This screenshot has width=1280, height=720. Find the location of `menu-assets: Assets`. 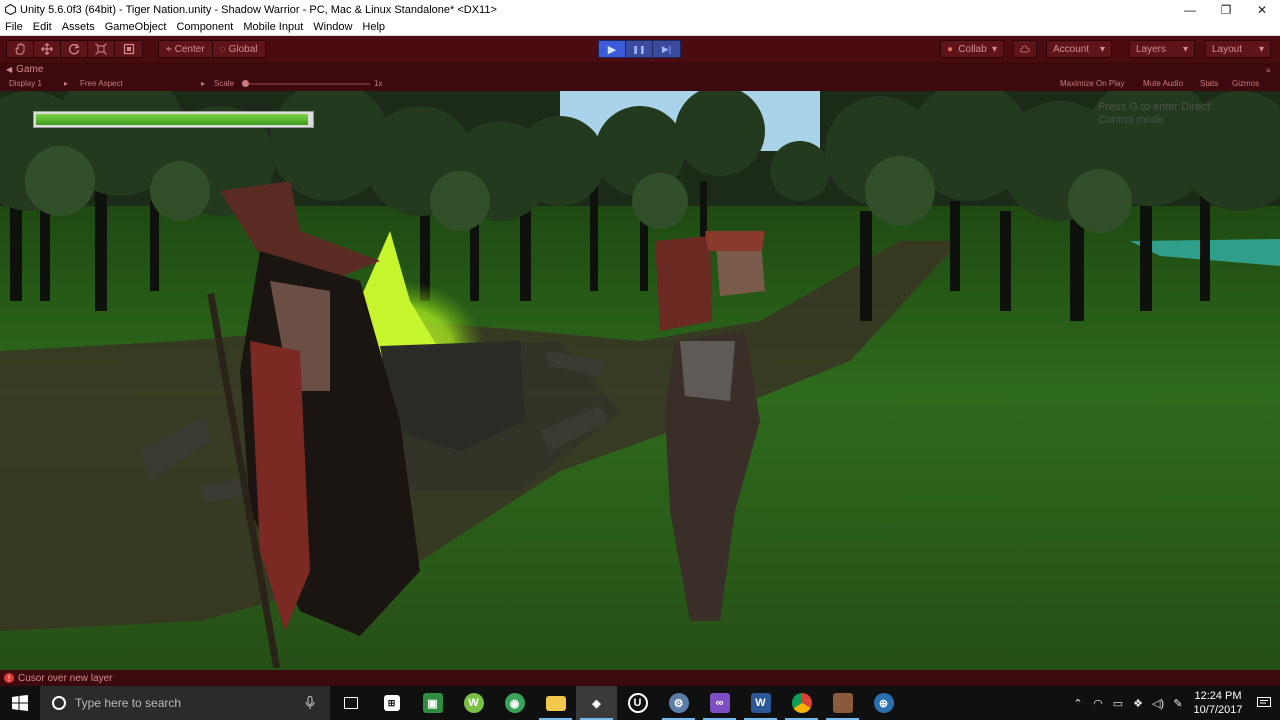

menu-assets: Assets is located at coordinates (78, 27).